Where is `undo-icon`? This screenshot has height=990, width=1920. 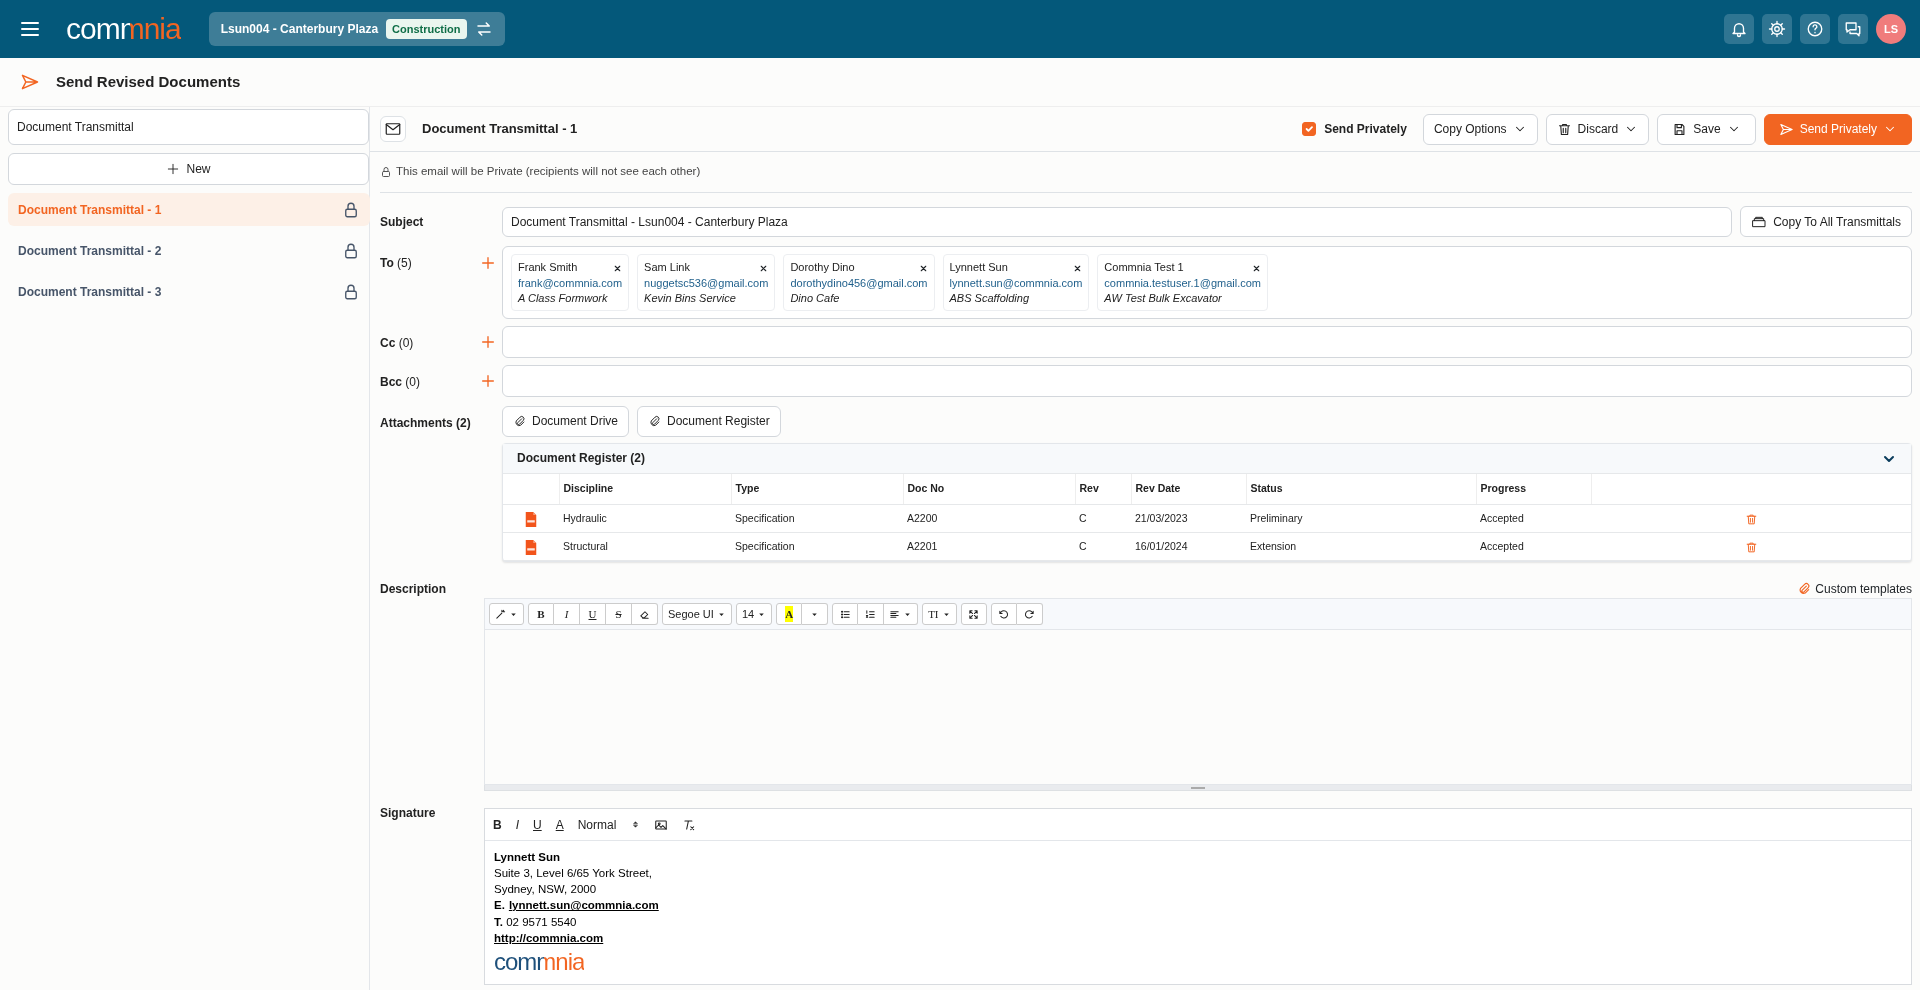
undo-icon is located at coordinates (1003, 614).